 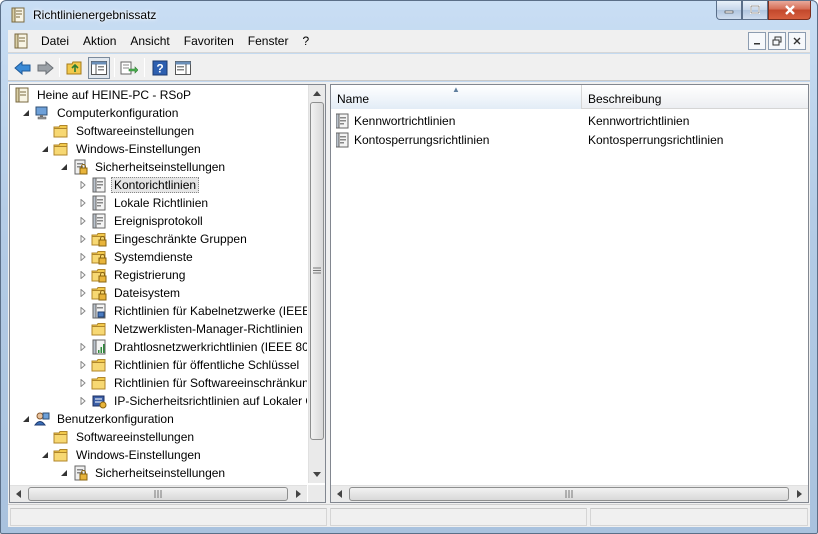 What do you see at coordinates (317, 93) in the screenshot?
I see `scroll-up-button` at bounding box center [317, 93].